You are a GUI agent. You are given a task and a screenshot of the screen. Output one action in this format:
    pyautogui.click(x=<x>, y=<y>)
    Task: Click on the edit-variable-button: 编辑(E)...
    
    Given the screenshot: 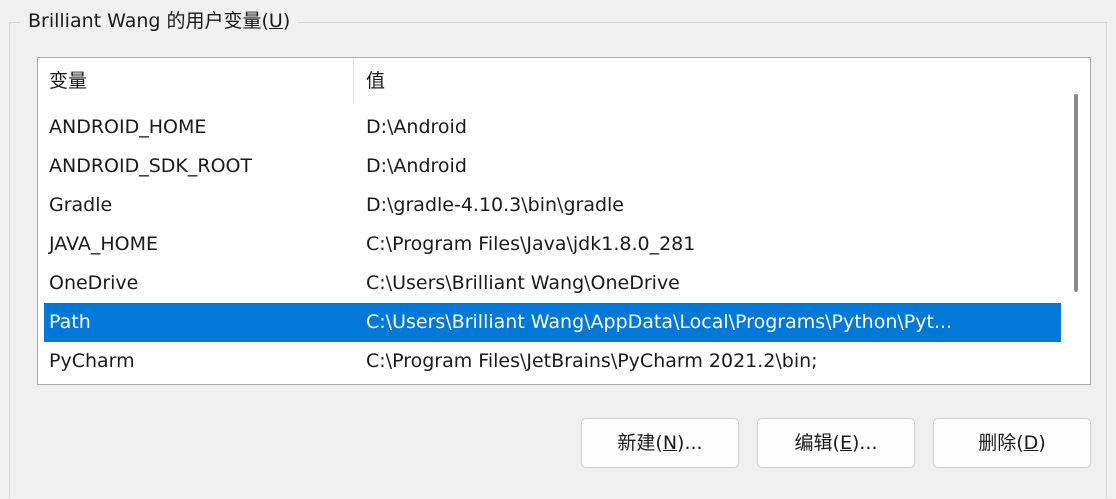 What is the action you would take?
    pyautogui.click(x=836, y=443)
    